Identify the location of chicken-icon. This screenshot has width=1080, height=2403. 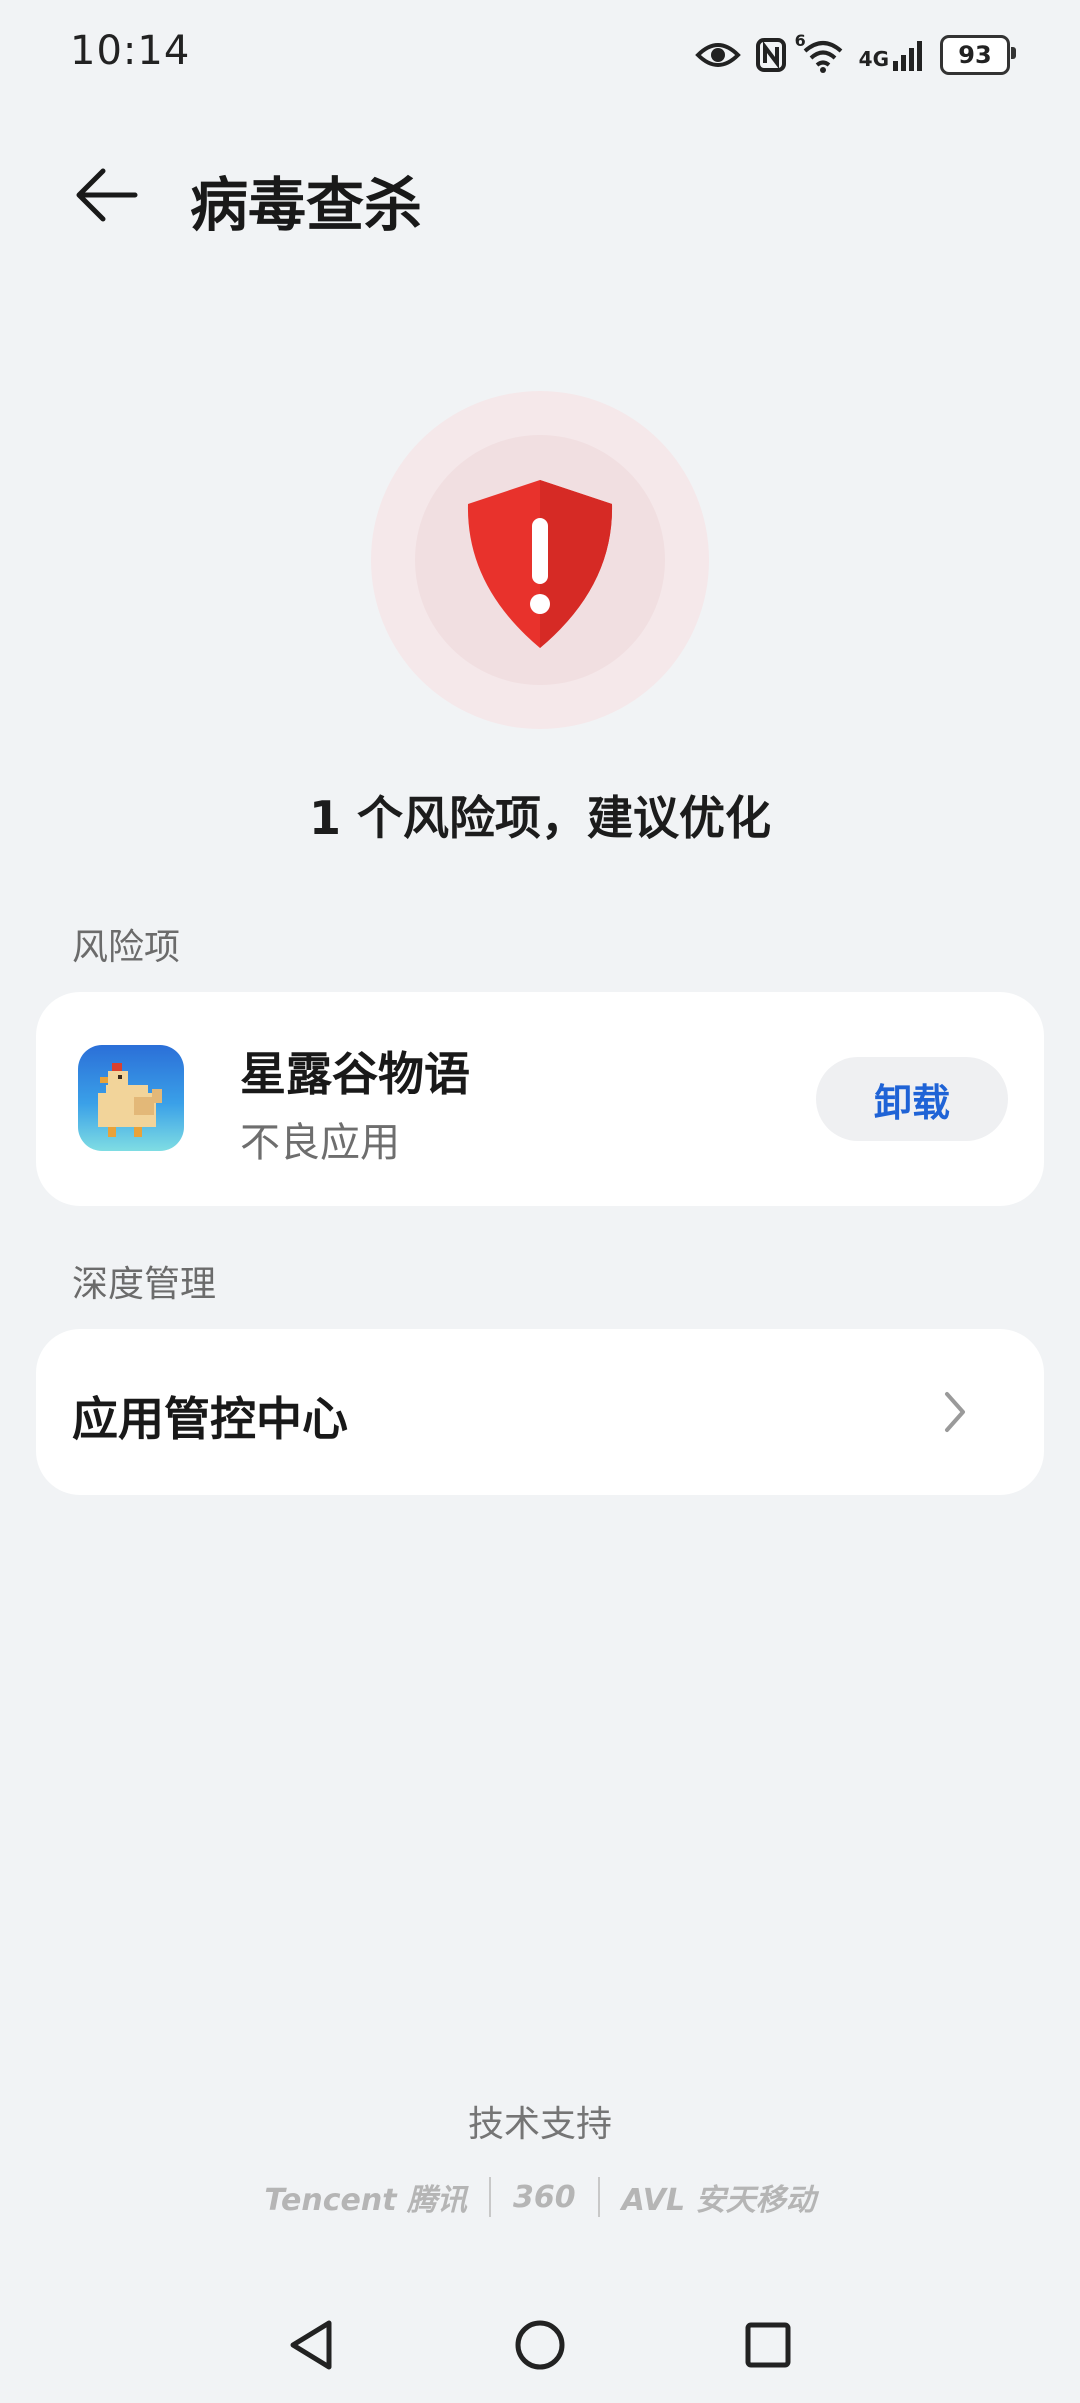
(130, 1100).